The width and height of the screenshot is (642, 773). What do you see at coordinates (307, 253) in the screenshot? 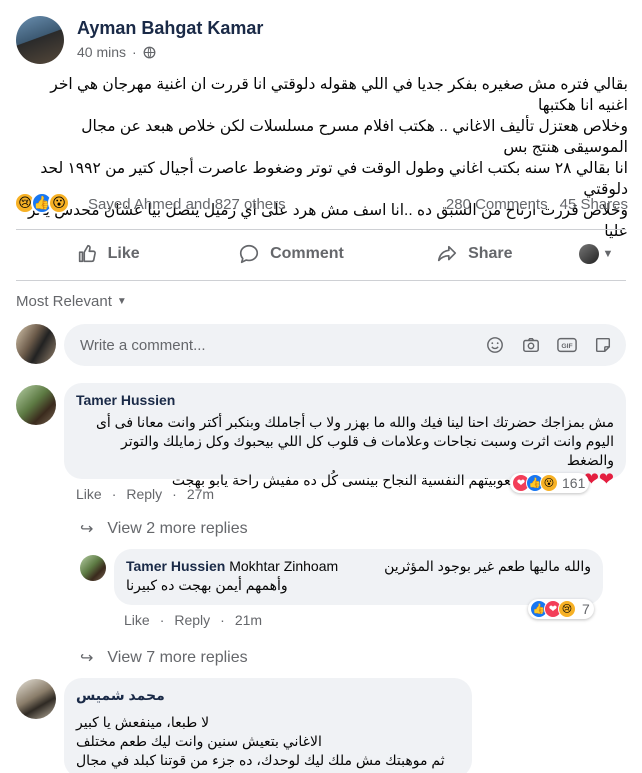
I see `comment-label: Comment` at bounding box center [307, 253].